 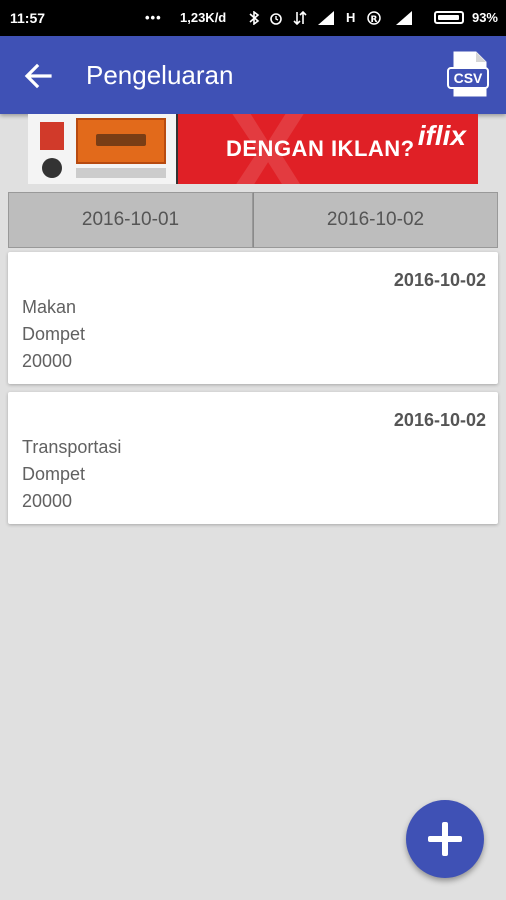 I want to click on page-title: Pengeluaran, so click(x=160, y=75).